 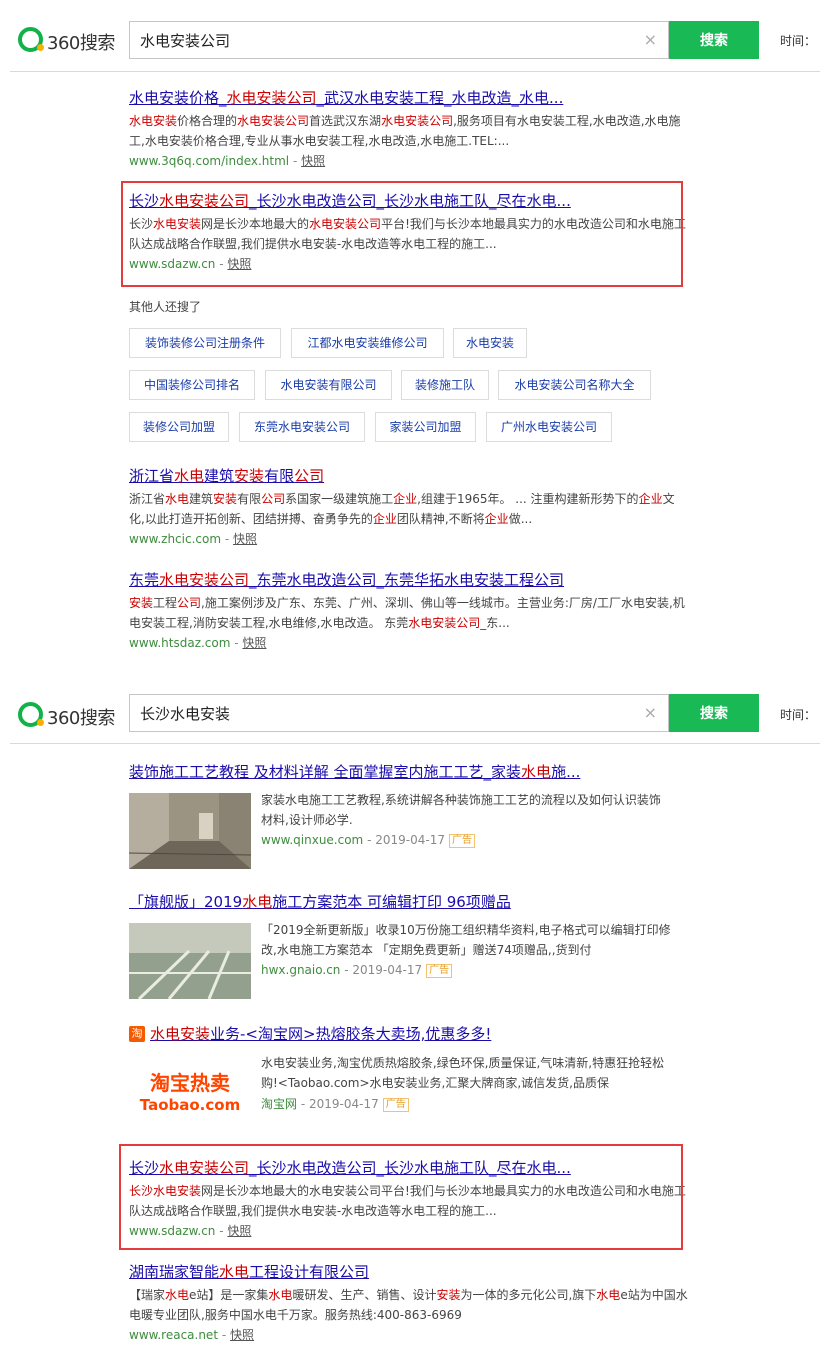 I want to click on related-tag: 江都水电安装维修公司, so click(x=367, y=343).